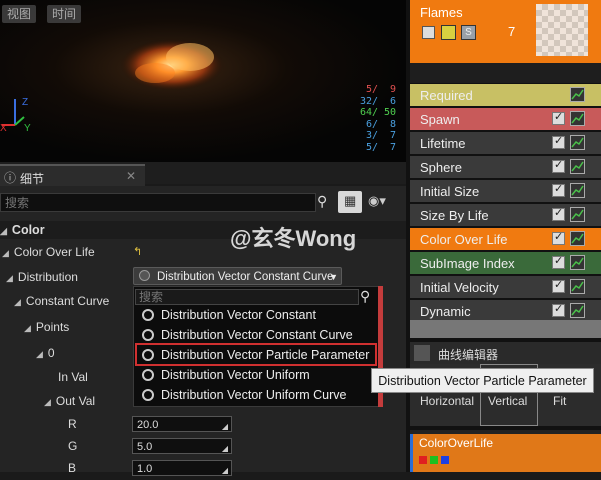  I want to click on g-value-field: 5.0 ◢, so click(182, 446).